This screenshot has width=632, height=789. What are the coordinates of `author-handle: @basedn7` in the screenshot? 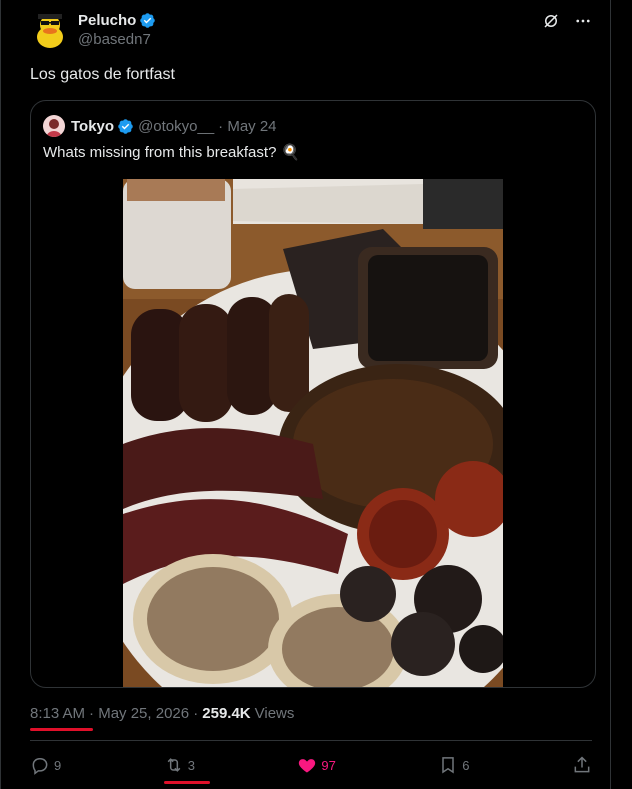 It's located at (117, 39).